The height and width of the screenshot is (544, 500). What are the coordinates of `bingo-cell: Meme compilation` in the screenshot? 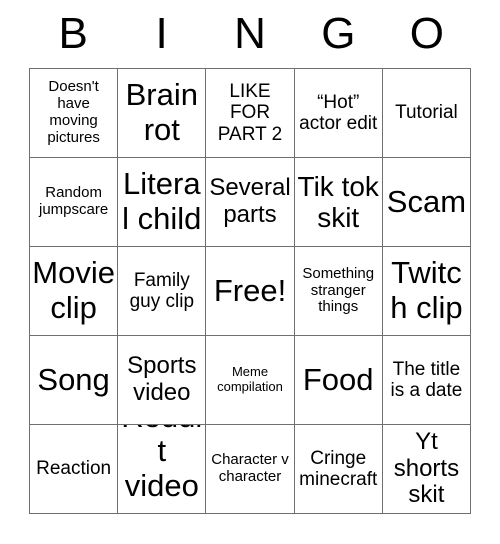 It's located at (250, 380).